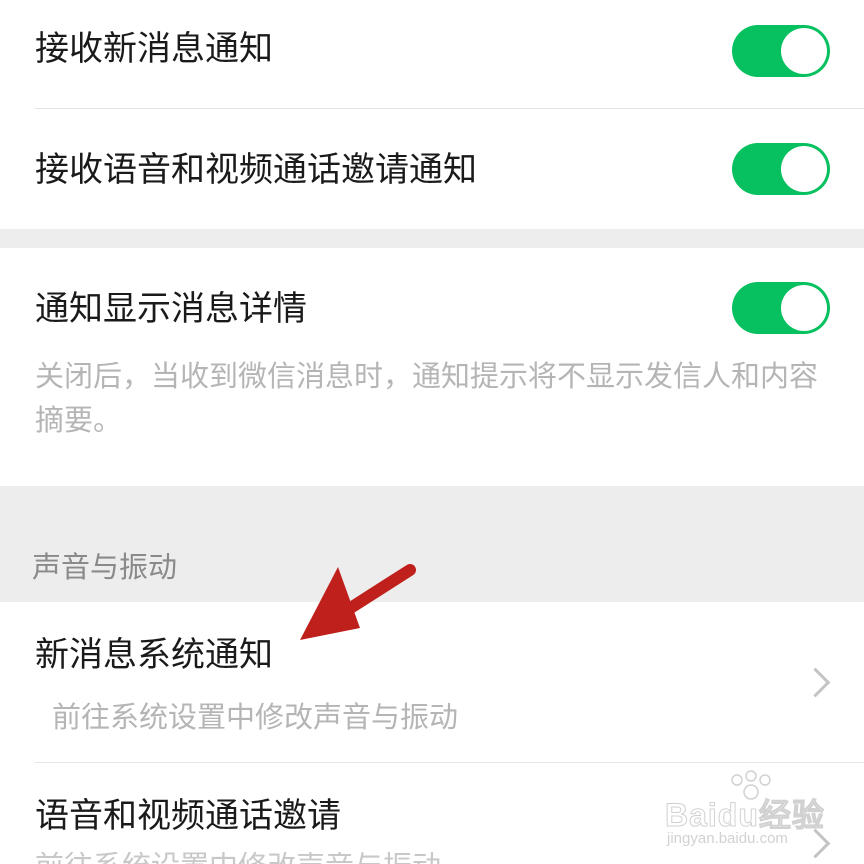 The height and width of the screenshot is (864, 864). What do you see at coordinates (154, 655) in the screenshot?
I see `setting-title-system-notify: 新消息系统通知` at bounding box center [154, 655].